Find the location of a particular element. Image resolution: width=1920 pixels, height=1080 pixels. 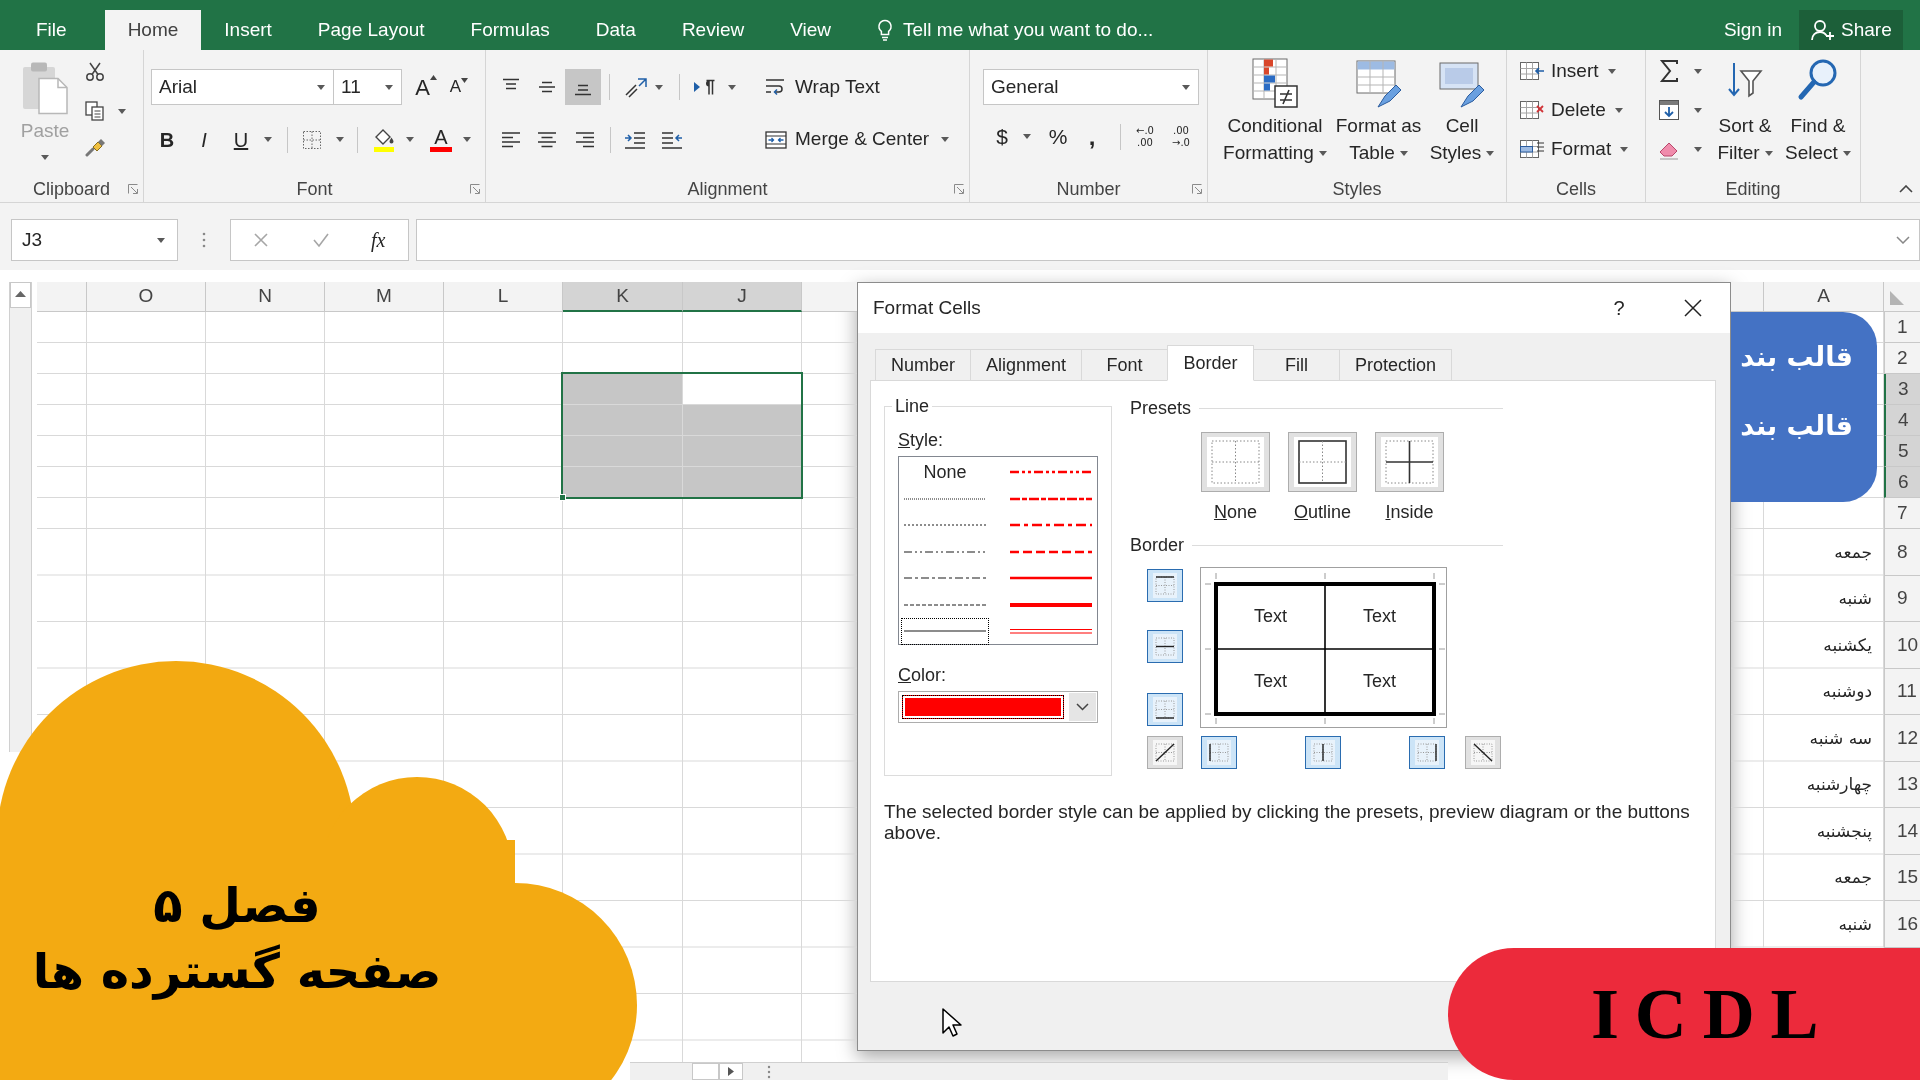

preset-button: None is located at coordinates (1235, 477).